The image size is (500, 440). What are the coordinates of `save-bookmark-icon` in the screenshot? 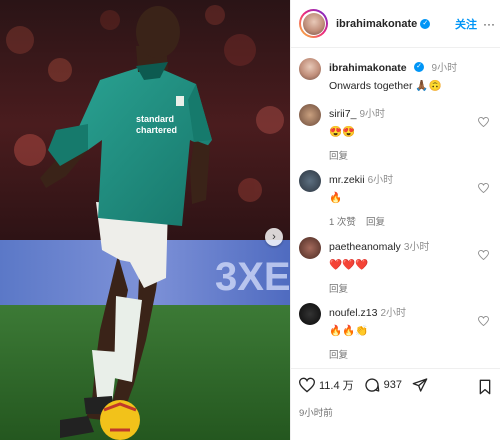 It's located at (485, 387).